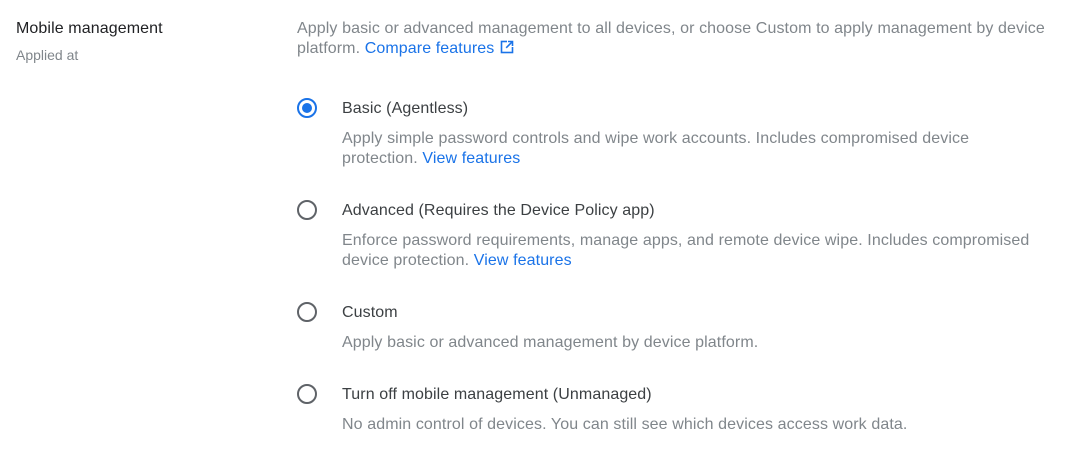 The width and height of the screenshot is (1085, 465). Describe the element at coordinates (89, 28) in the screenshot. I see `setting-title: Mobile management` at that location.